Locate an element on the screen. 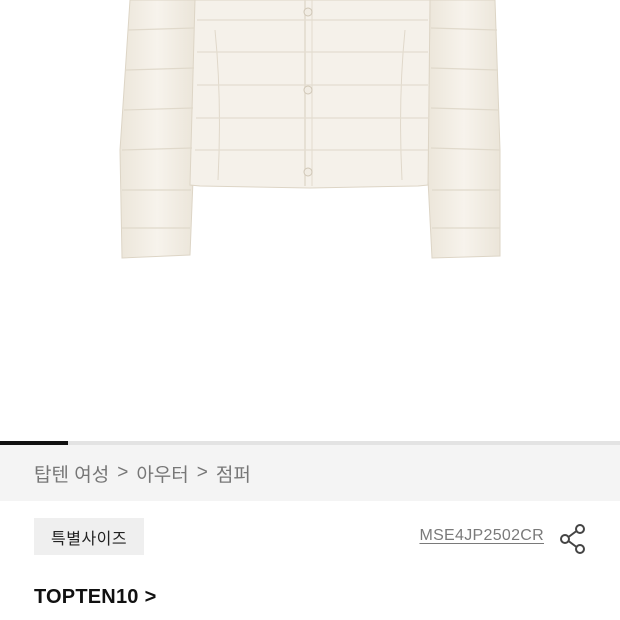  share-icon is located at coordinates (573, 538).